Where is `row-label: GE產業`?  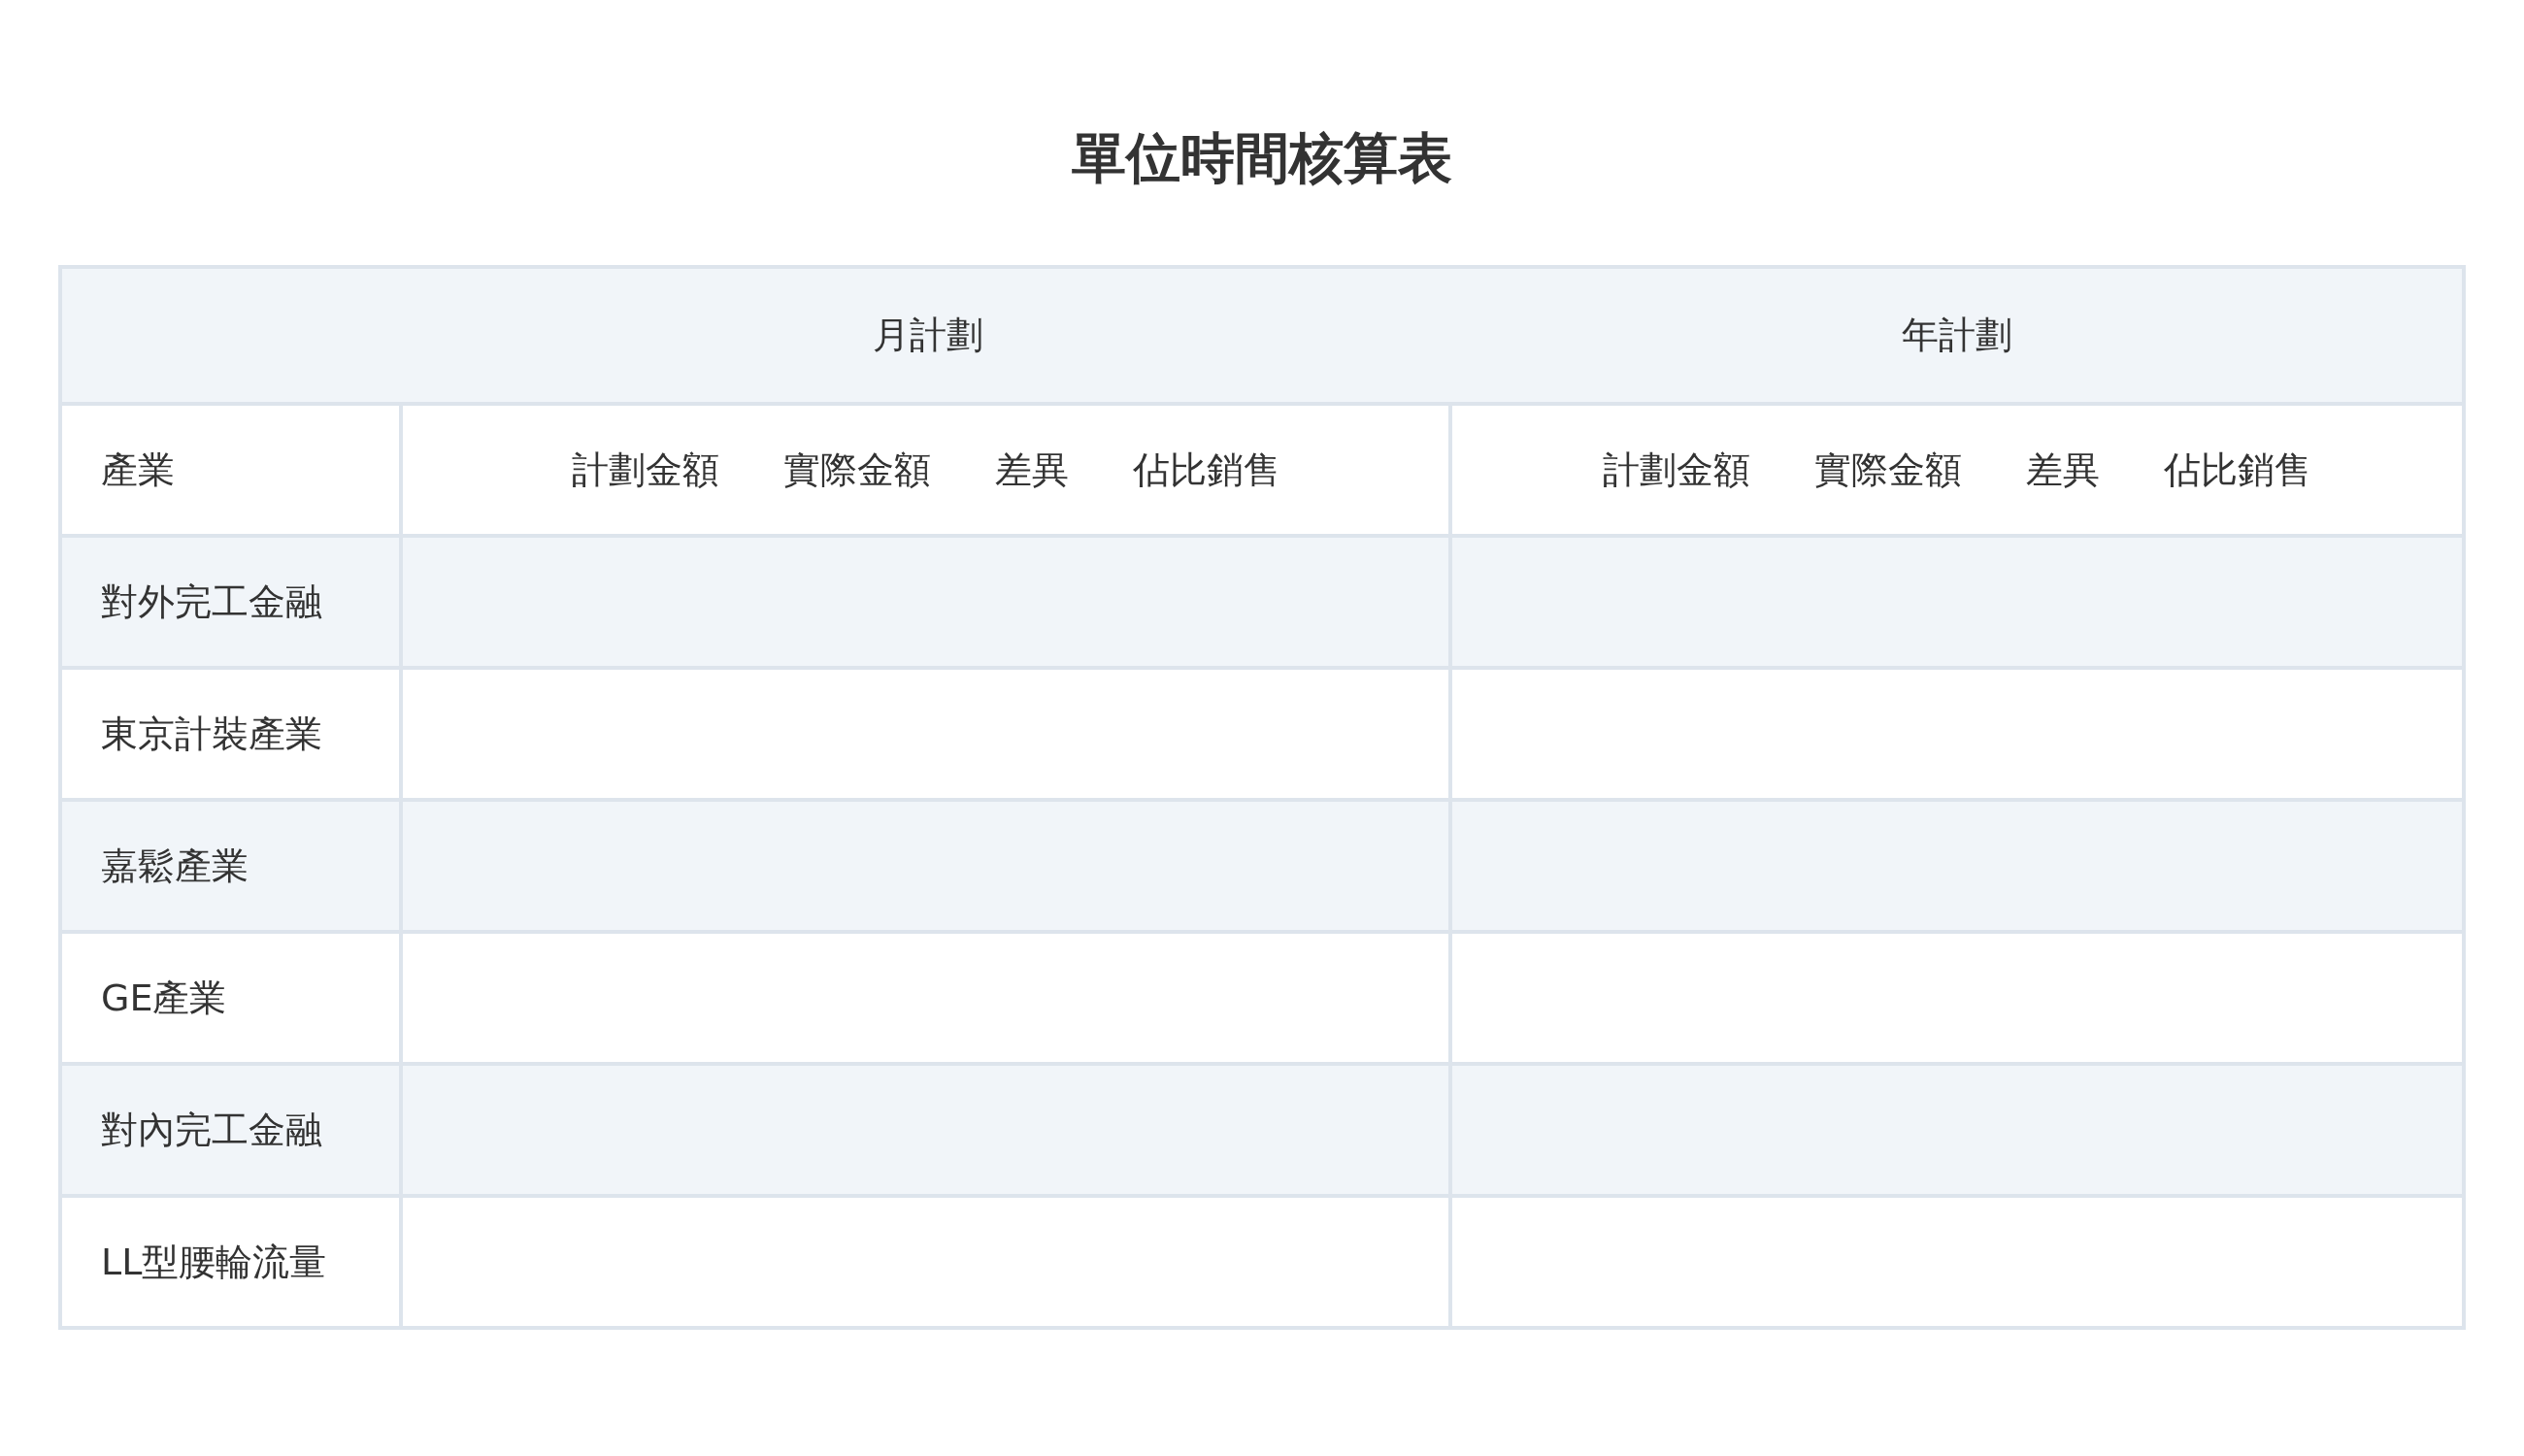 row-label: GE產業 is located at coordinates (232, 1000).